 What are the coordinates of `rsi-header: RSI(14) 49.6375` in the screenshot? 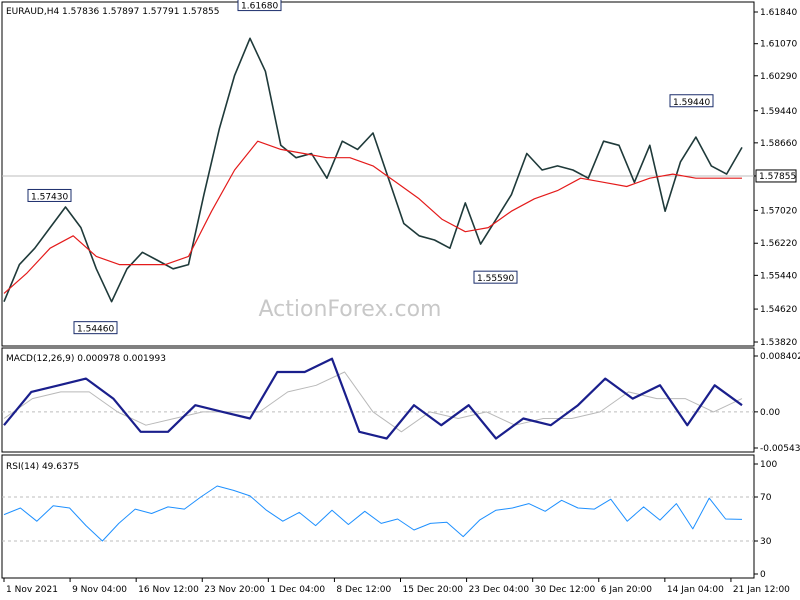 It's located at (42, 467).